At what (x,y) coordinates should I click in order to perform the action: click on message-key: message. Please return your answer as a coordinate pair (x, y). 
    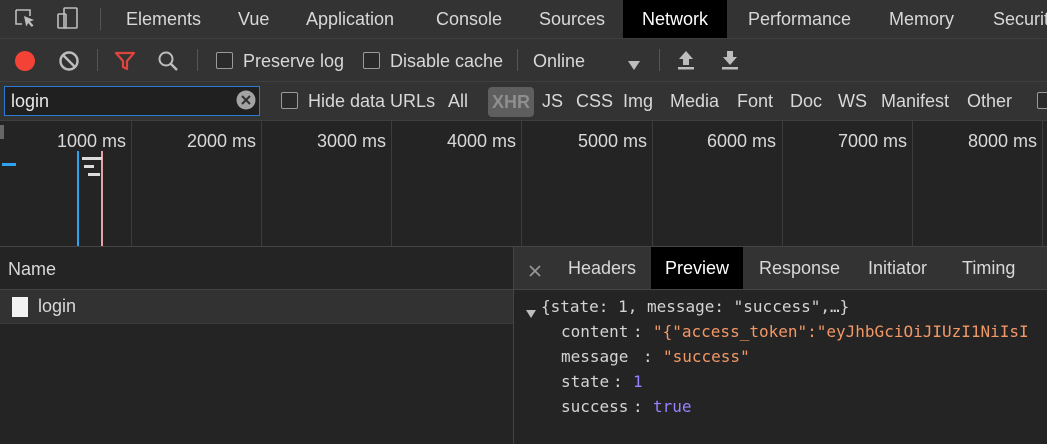
    Looking at the image, I should click on (595, 356).